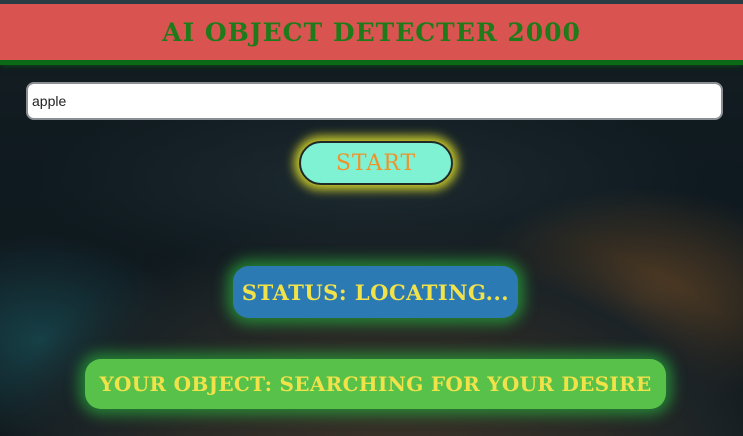 Image resolution: width=743 pixels, height=436 pixels. I want to click on result-text: YOUR OBJECT: SEARCHING FOR YOUR DESIRE, so click(375, 384).